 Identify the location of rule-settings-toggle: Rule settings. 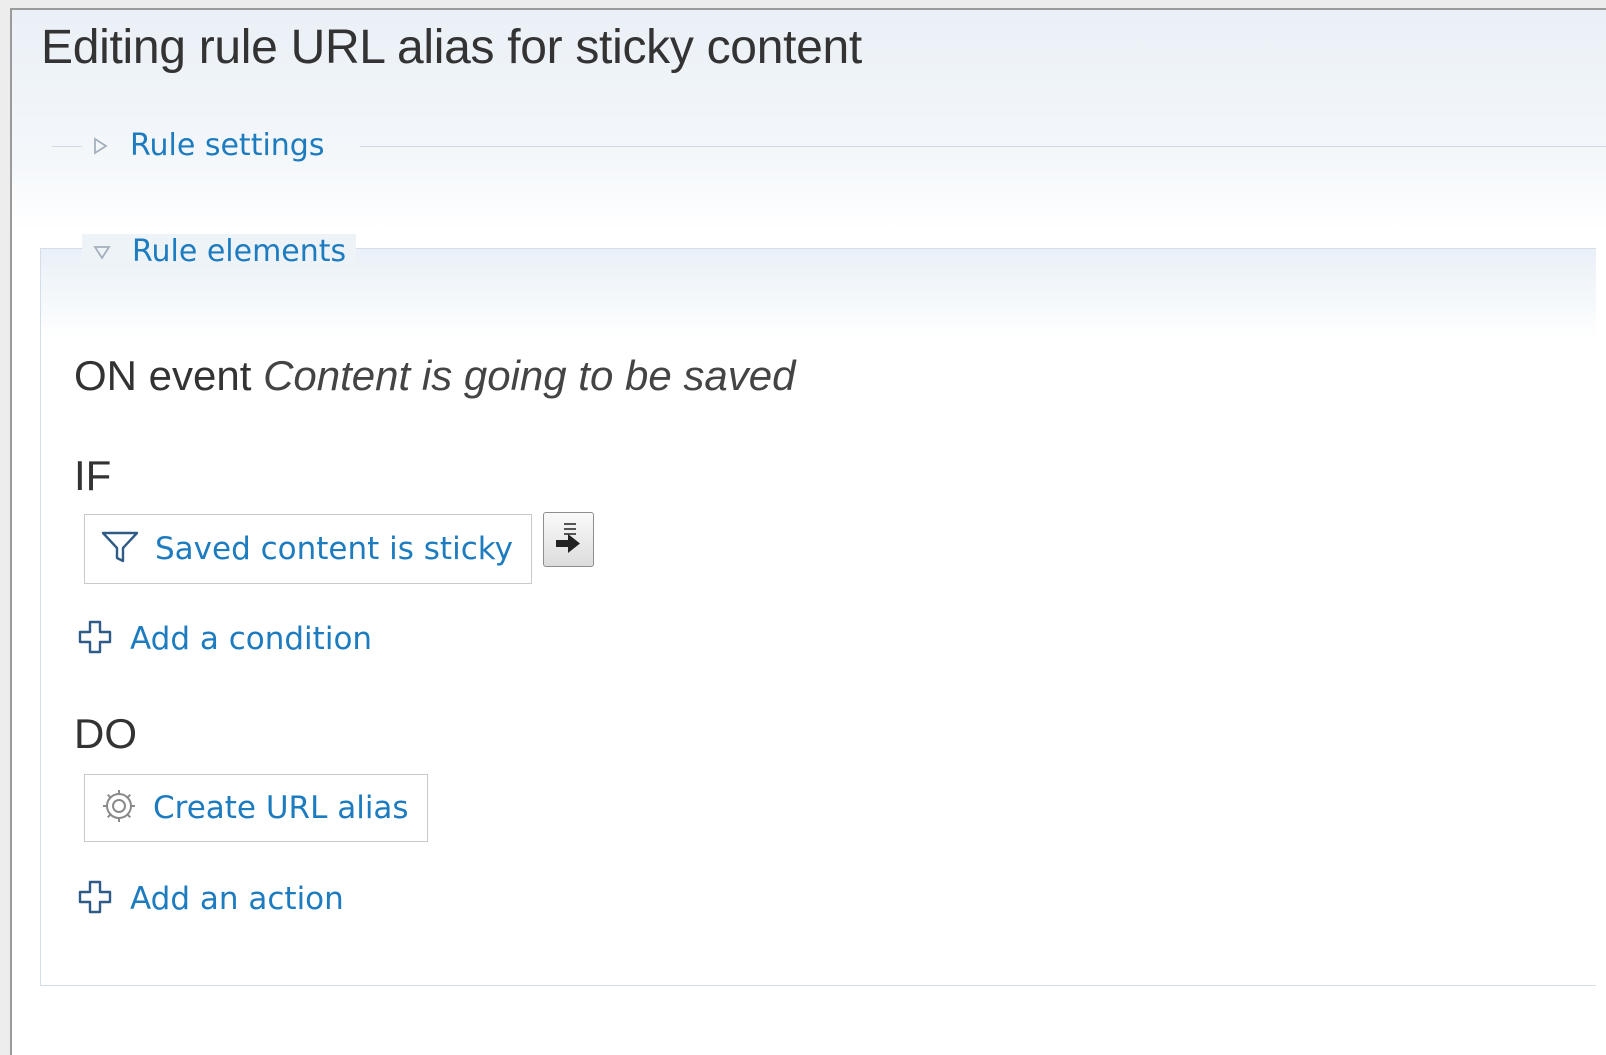
(207, 145).